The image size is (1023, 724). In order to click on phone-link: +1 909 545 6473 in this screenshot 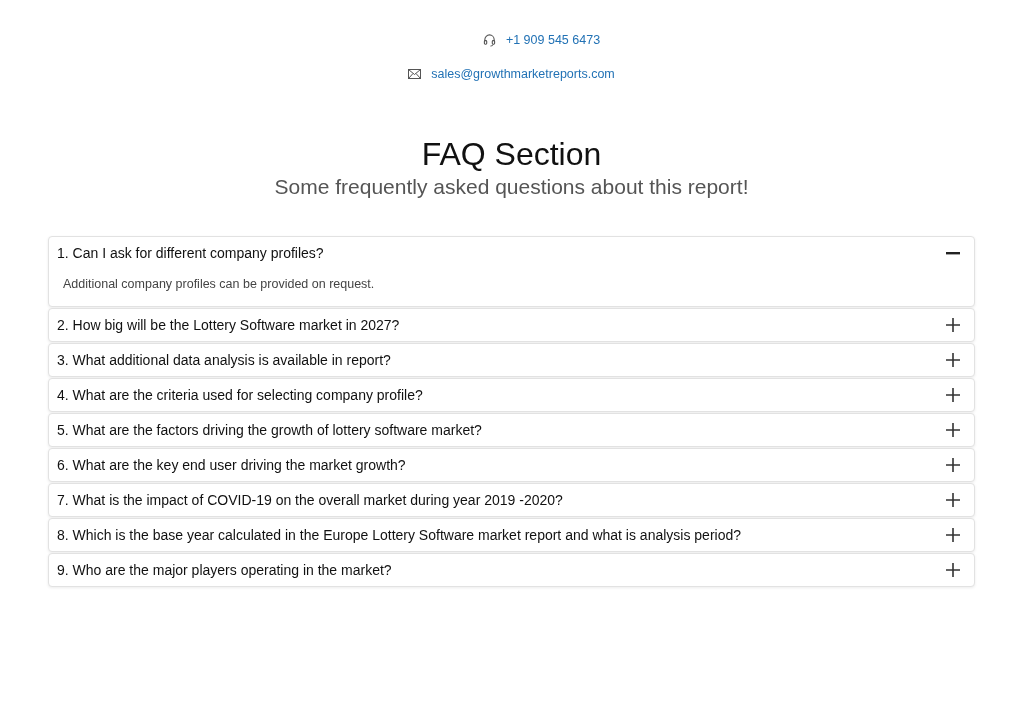, I will do `click(553, 40)`.